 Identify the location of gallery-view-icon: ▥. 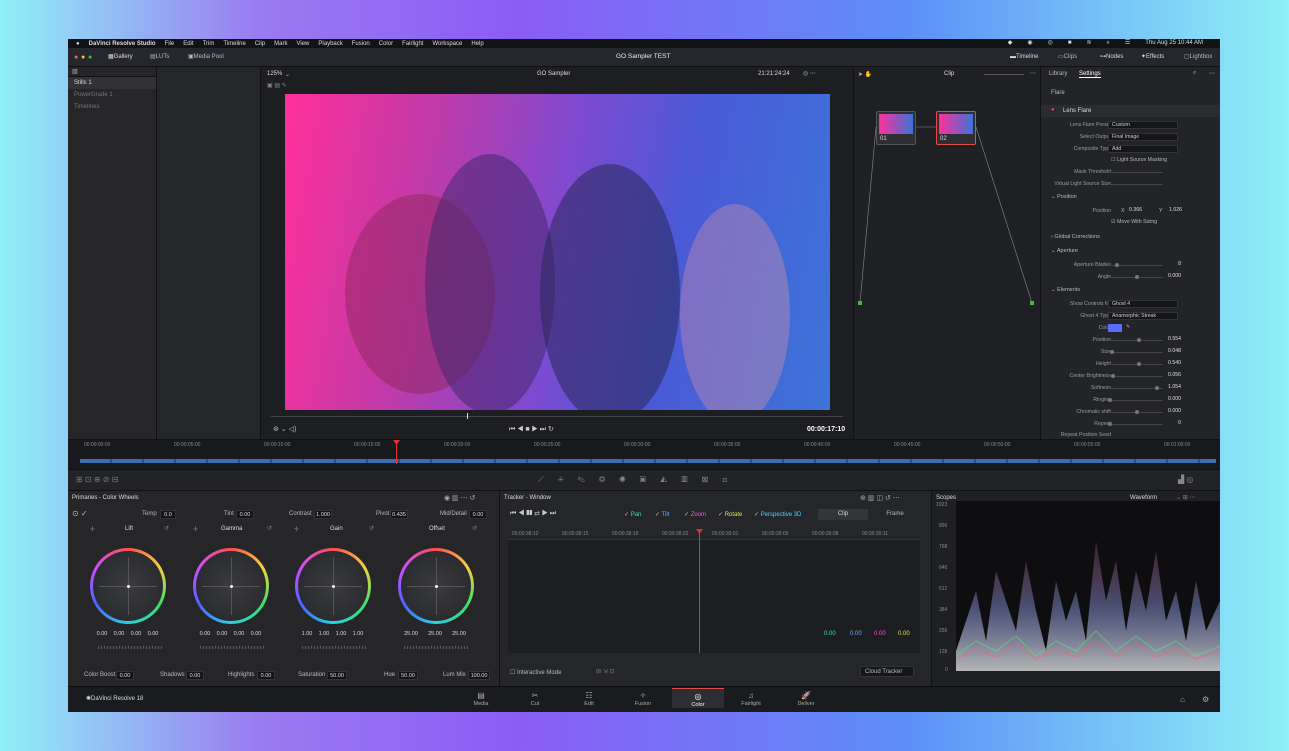
(75, 72).